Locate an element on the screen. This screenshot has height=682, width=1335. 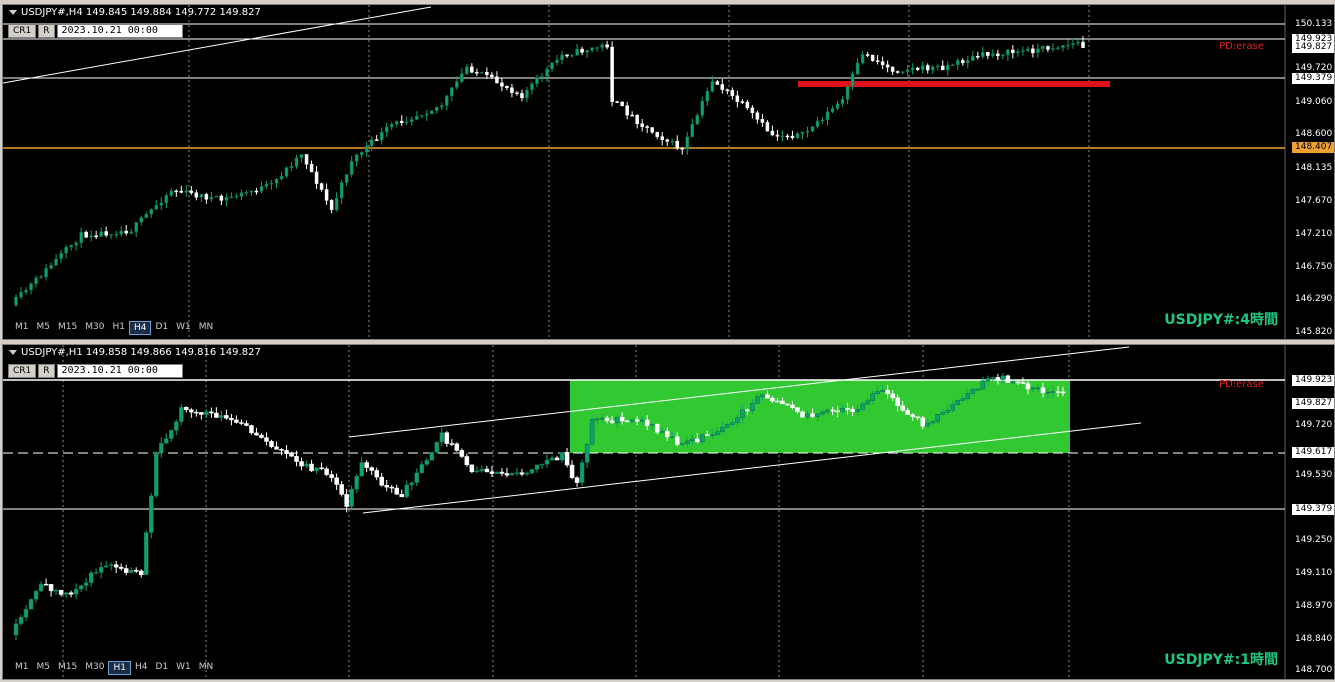
chart-watermark: USDJPY#:1時間 is located at coordinates (1221, 660).